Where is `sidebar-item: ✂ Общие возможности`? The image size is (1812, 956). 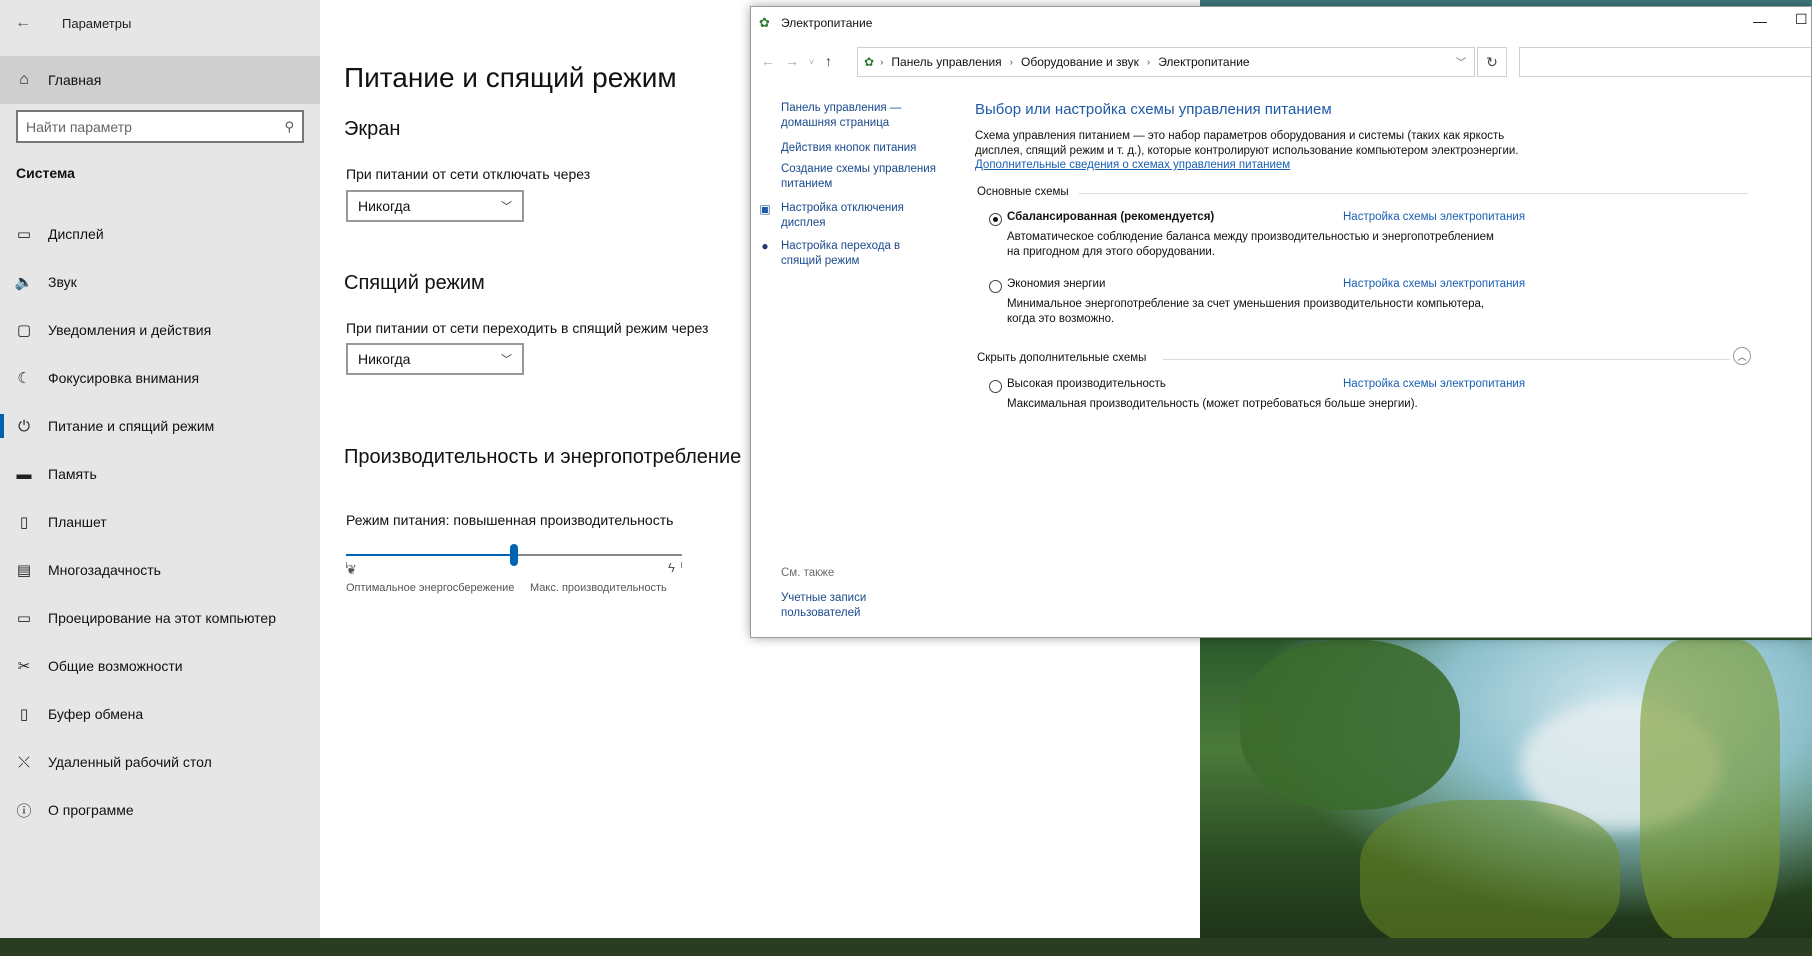 sidebar-item: ✂ Общие возможности is located at coordinates (160, 666).